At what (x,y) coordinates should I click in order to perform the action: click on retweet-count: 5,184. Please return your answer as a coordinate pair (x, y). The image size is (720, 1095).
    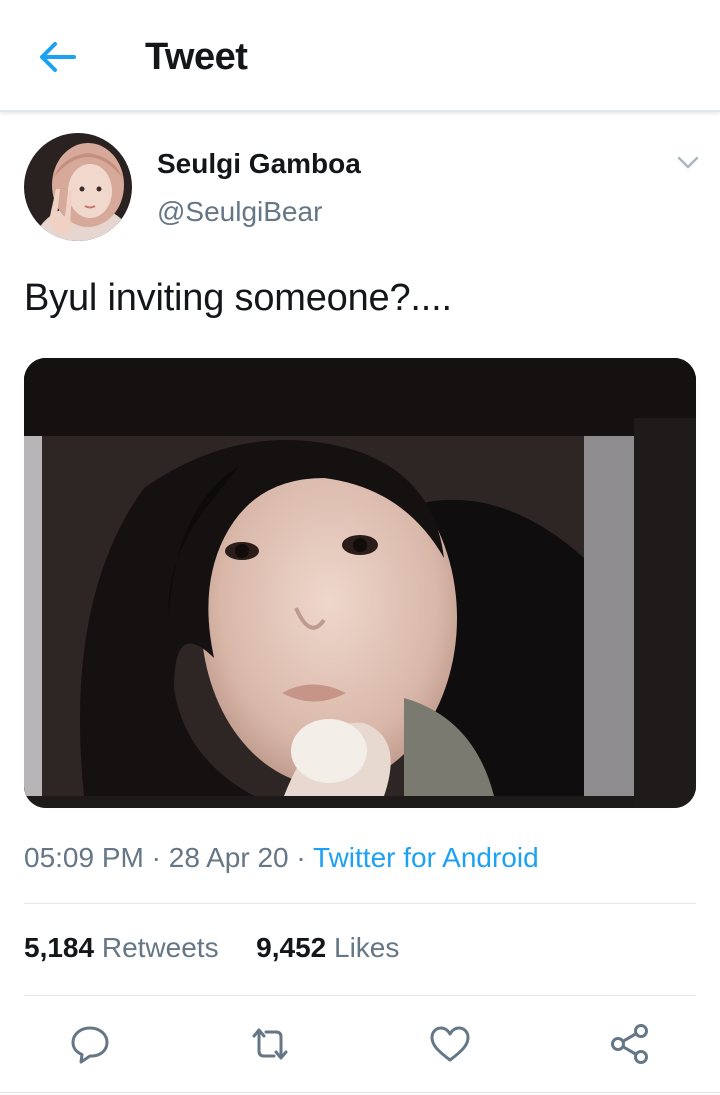
    Looking at the image, I should click on (59, 947).